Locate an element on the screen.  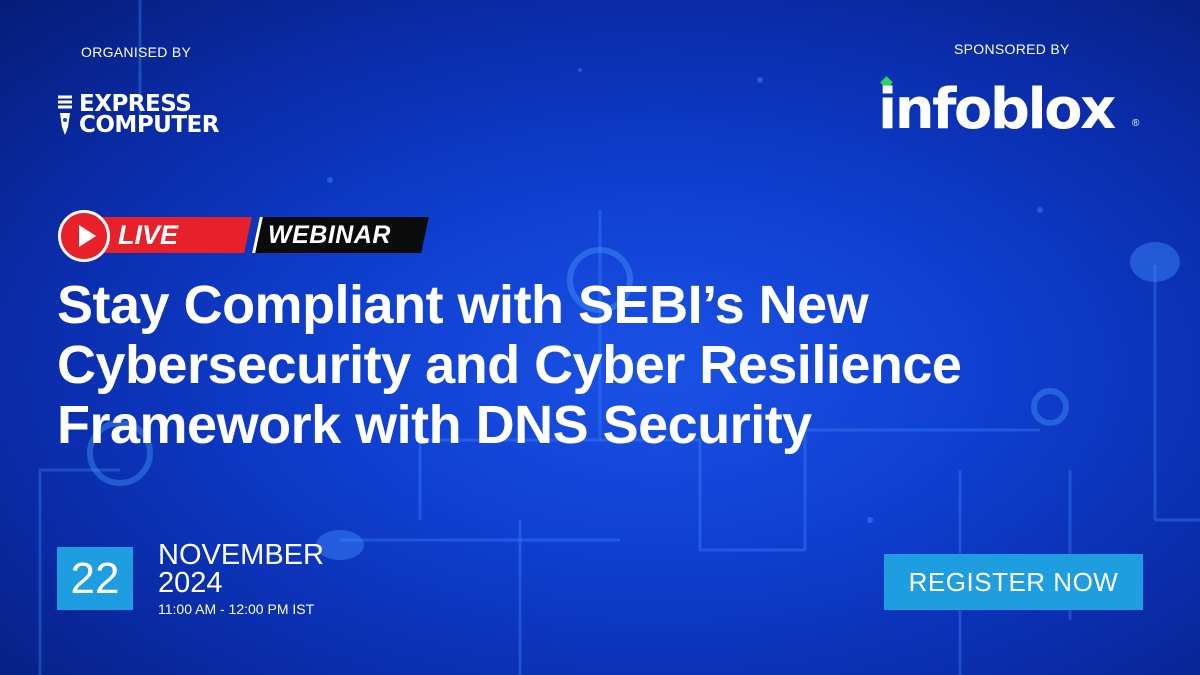
live-label: LIVE is located at coordinates (148, 235).